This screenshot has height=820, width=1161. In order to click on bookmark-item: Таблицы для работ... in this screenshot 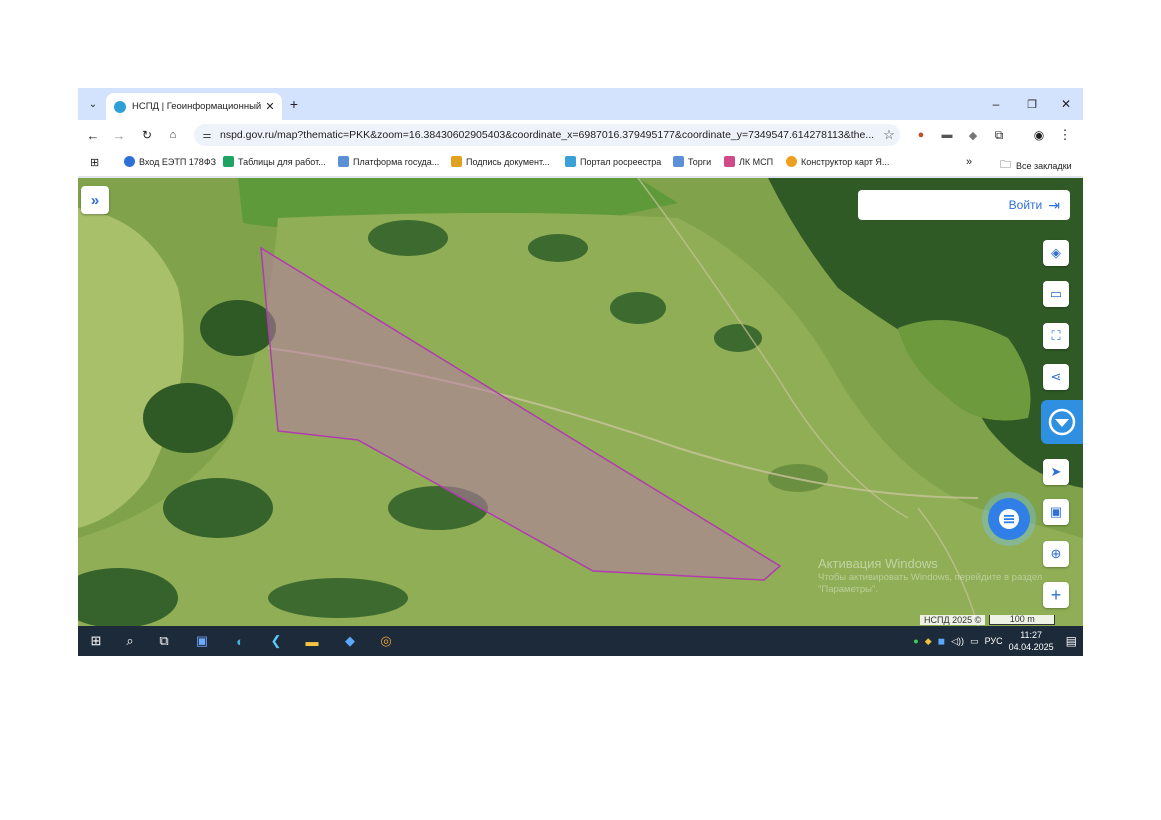, I will do `click(274, 161)`.